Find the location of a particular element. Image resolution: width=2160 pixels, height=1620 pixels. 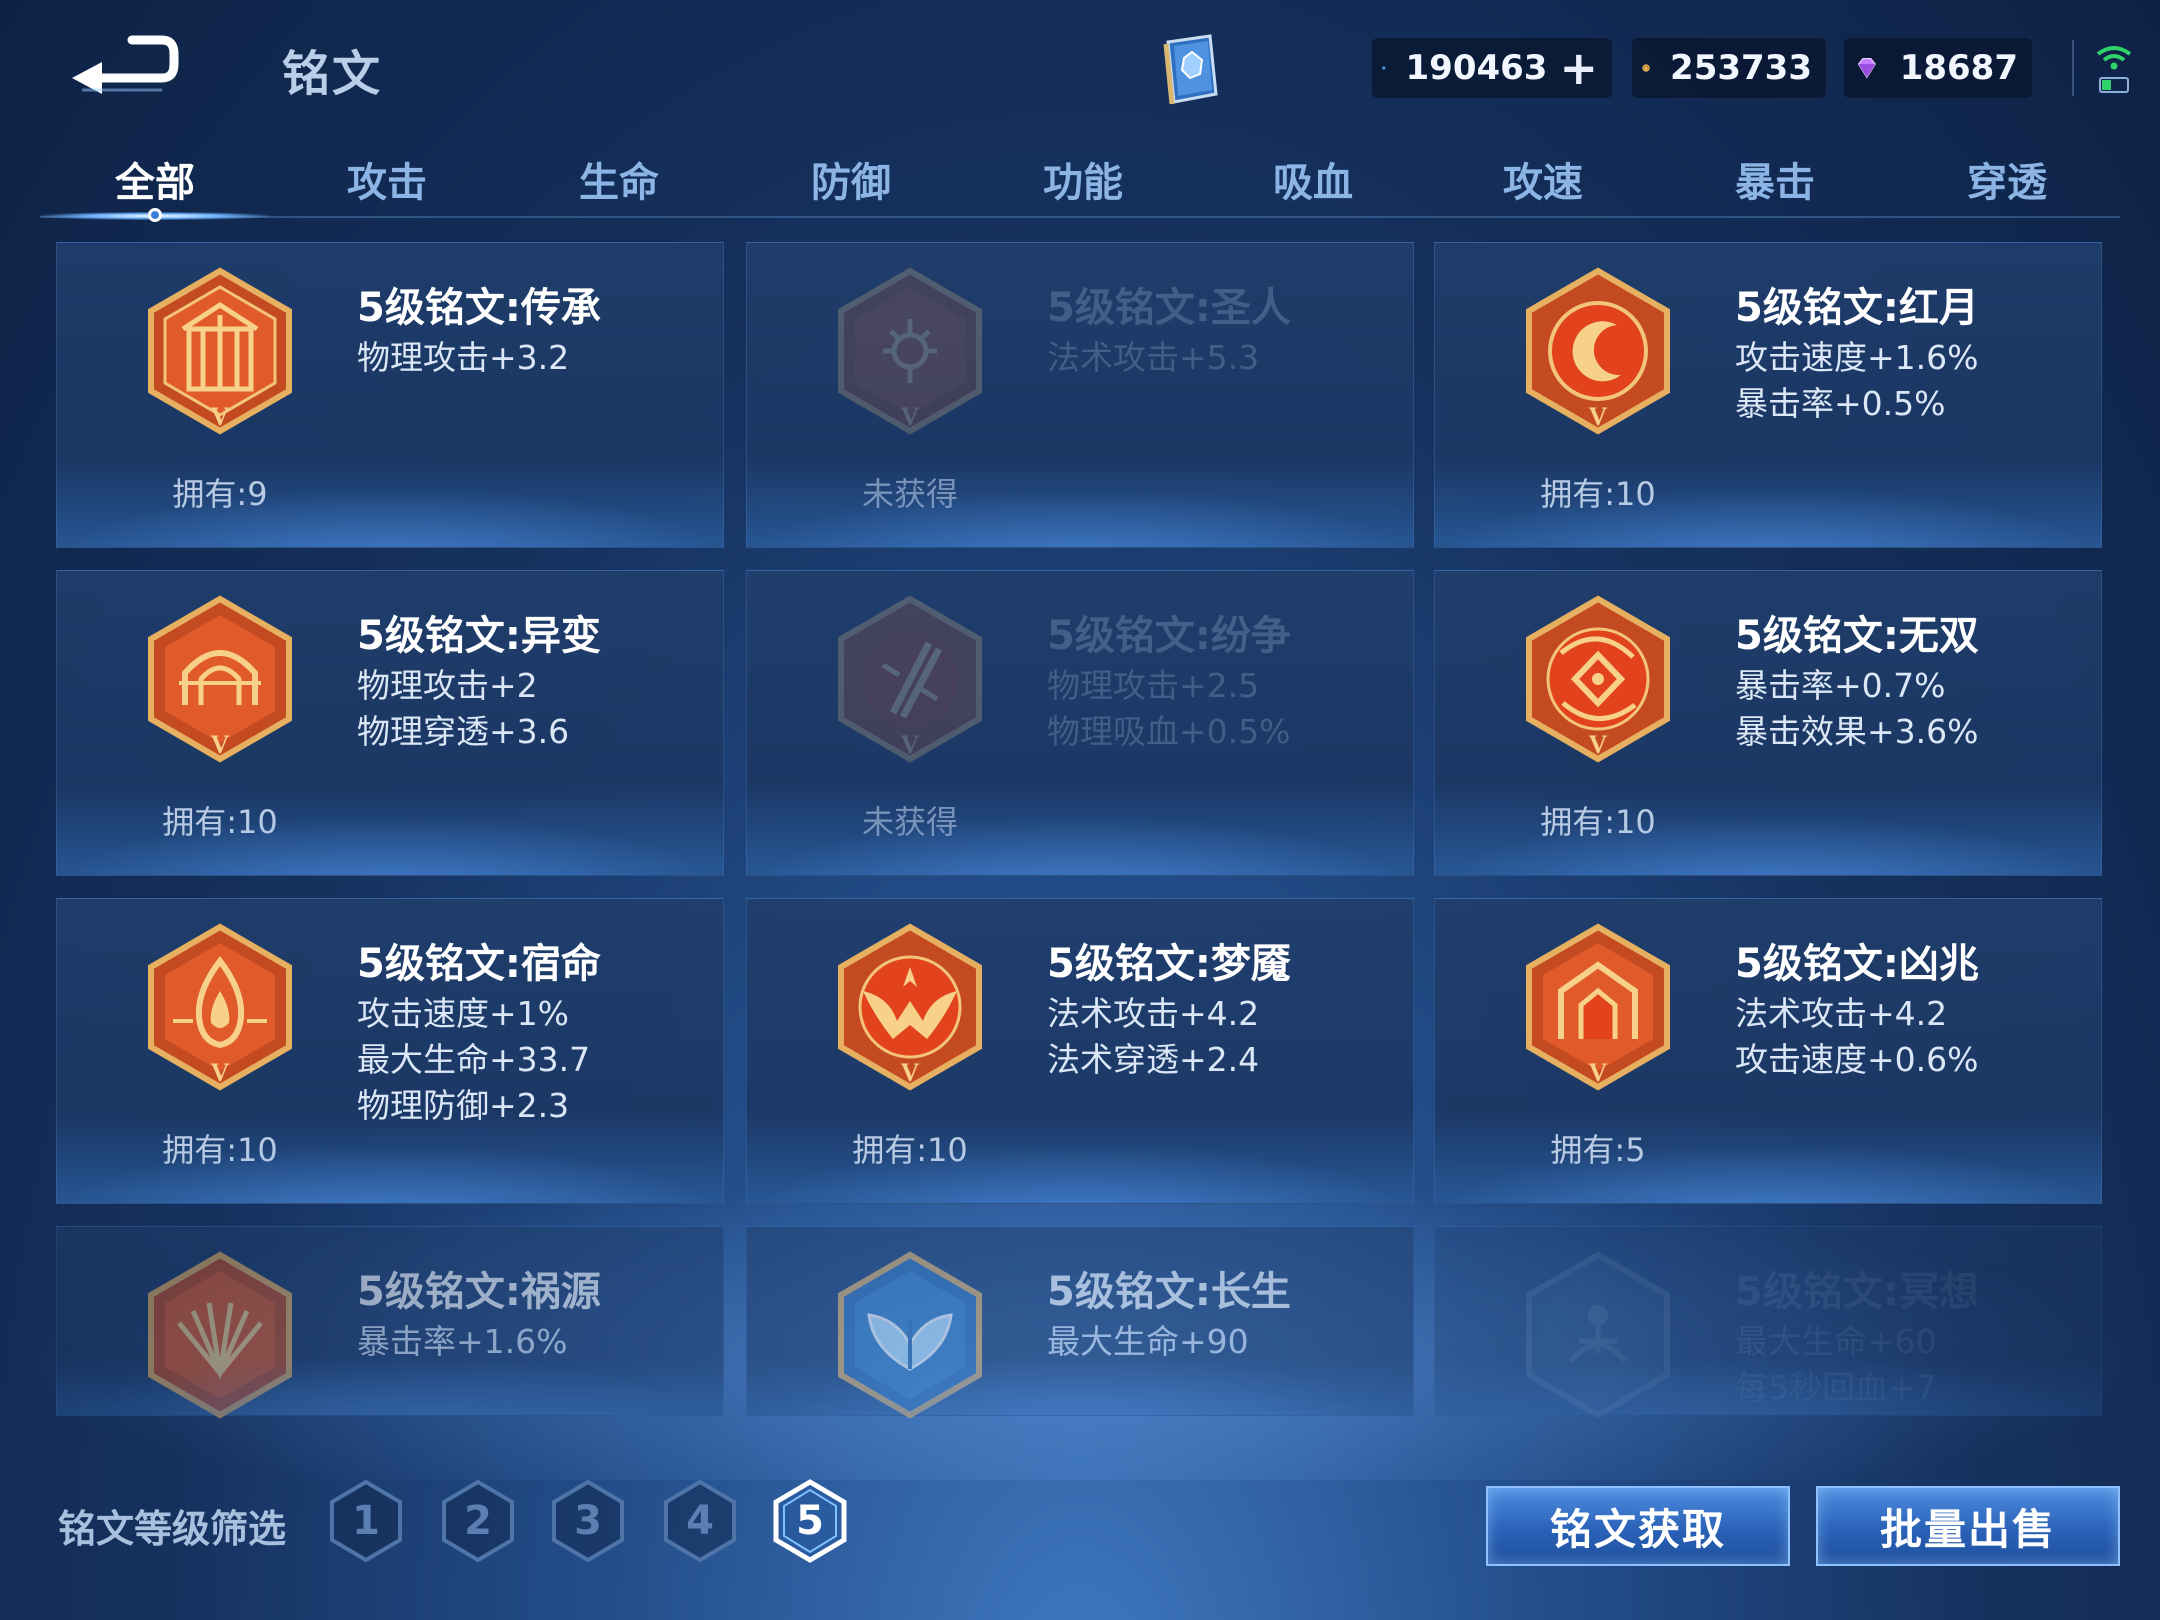

level-number: 3 is located at coordinates (588, 1521).